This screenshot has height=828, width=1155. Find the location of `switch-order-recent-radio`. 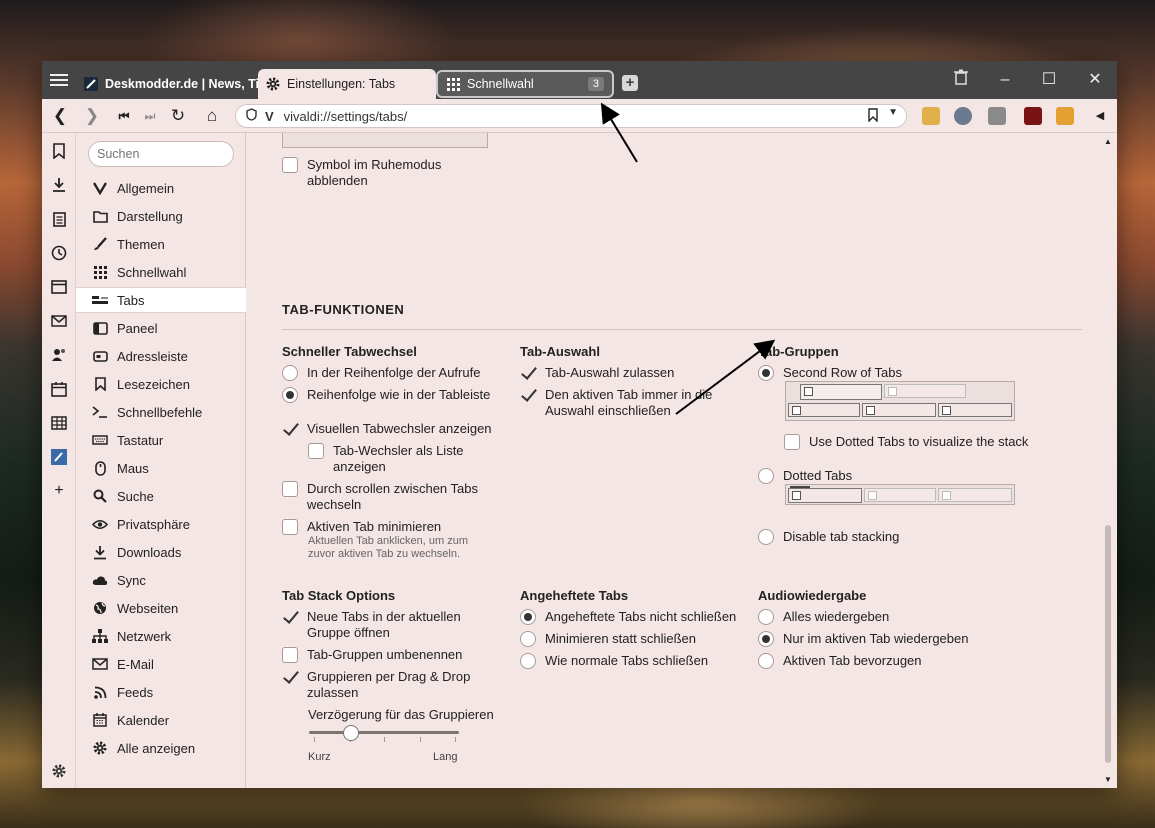

switch-order-recent-radio is located at coordinates (290, 373).